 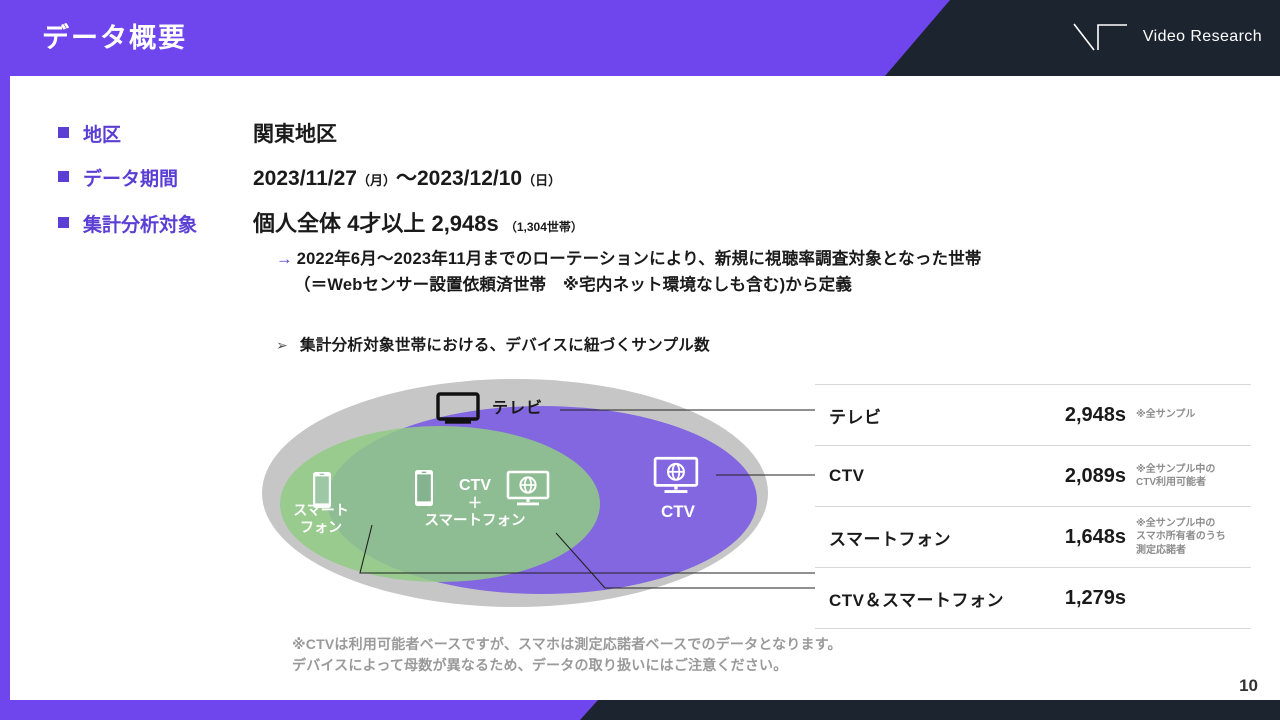 I want to click on left-accent-bar, so click(x=5, y=398).